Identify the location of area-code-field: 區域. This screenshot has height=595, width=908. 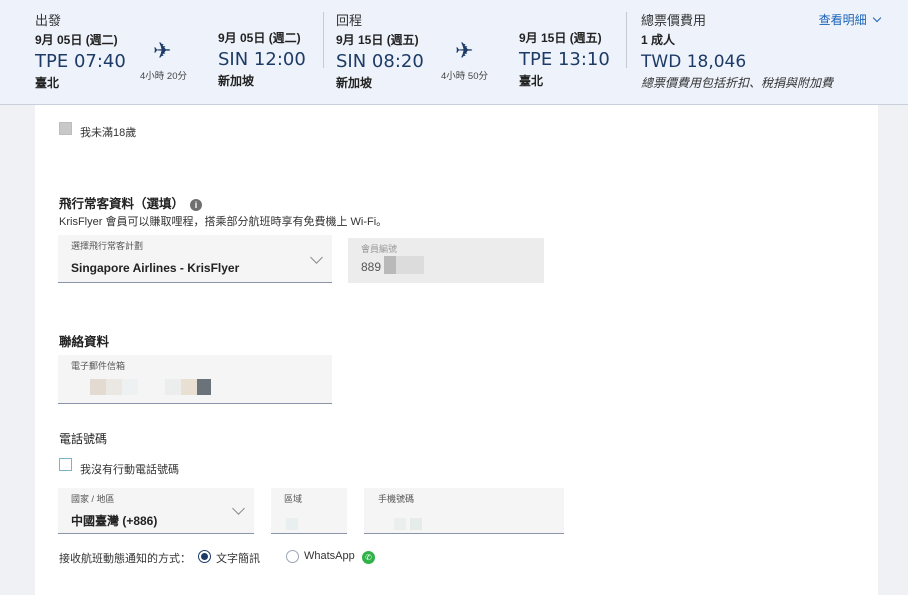
(309, 511).